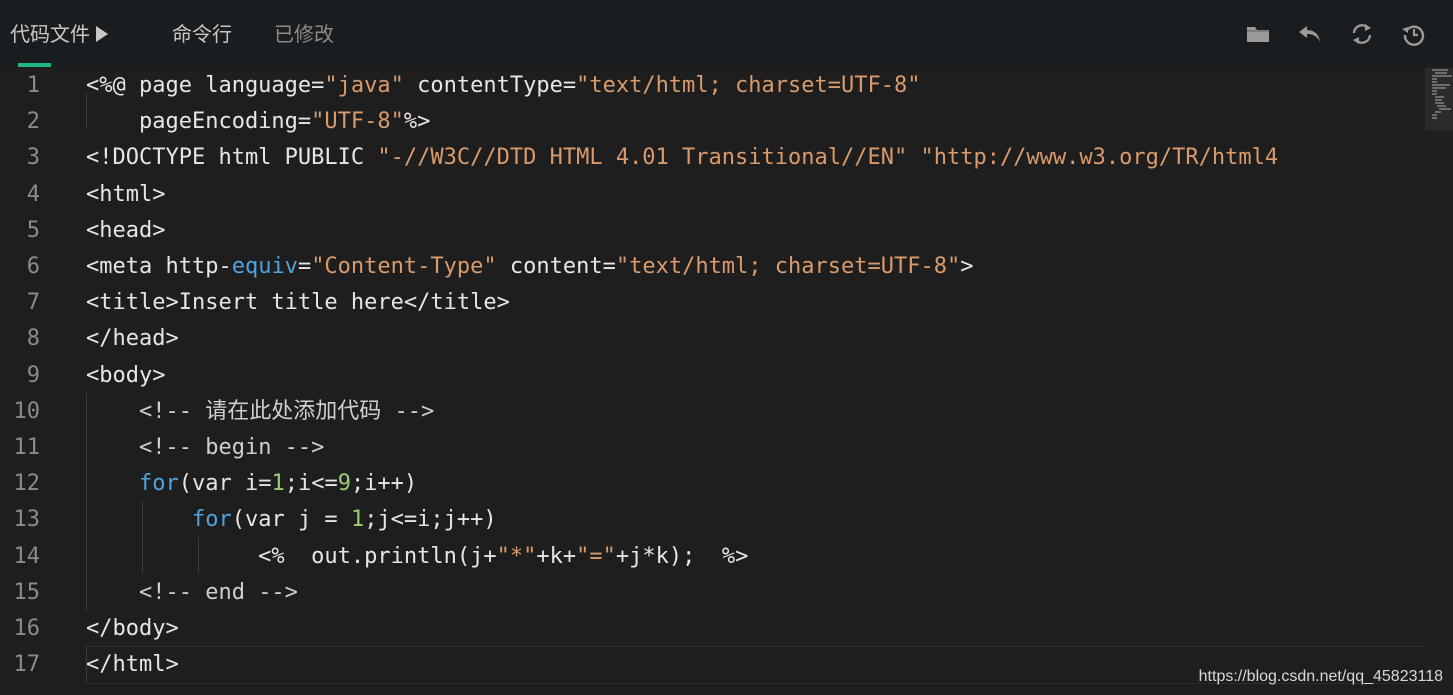  Describe the element at coordinates (384, 484) in the screenshot. I see `code-token: ;i++)` at that location.